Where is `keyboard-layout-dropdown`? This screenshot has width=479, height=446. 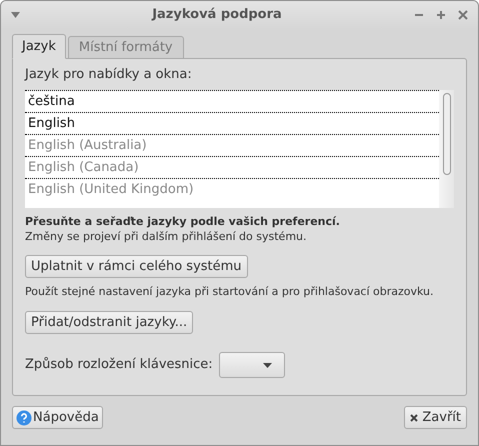
keyboard-layout-dropdown is located at coordinates (251, 365).